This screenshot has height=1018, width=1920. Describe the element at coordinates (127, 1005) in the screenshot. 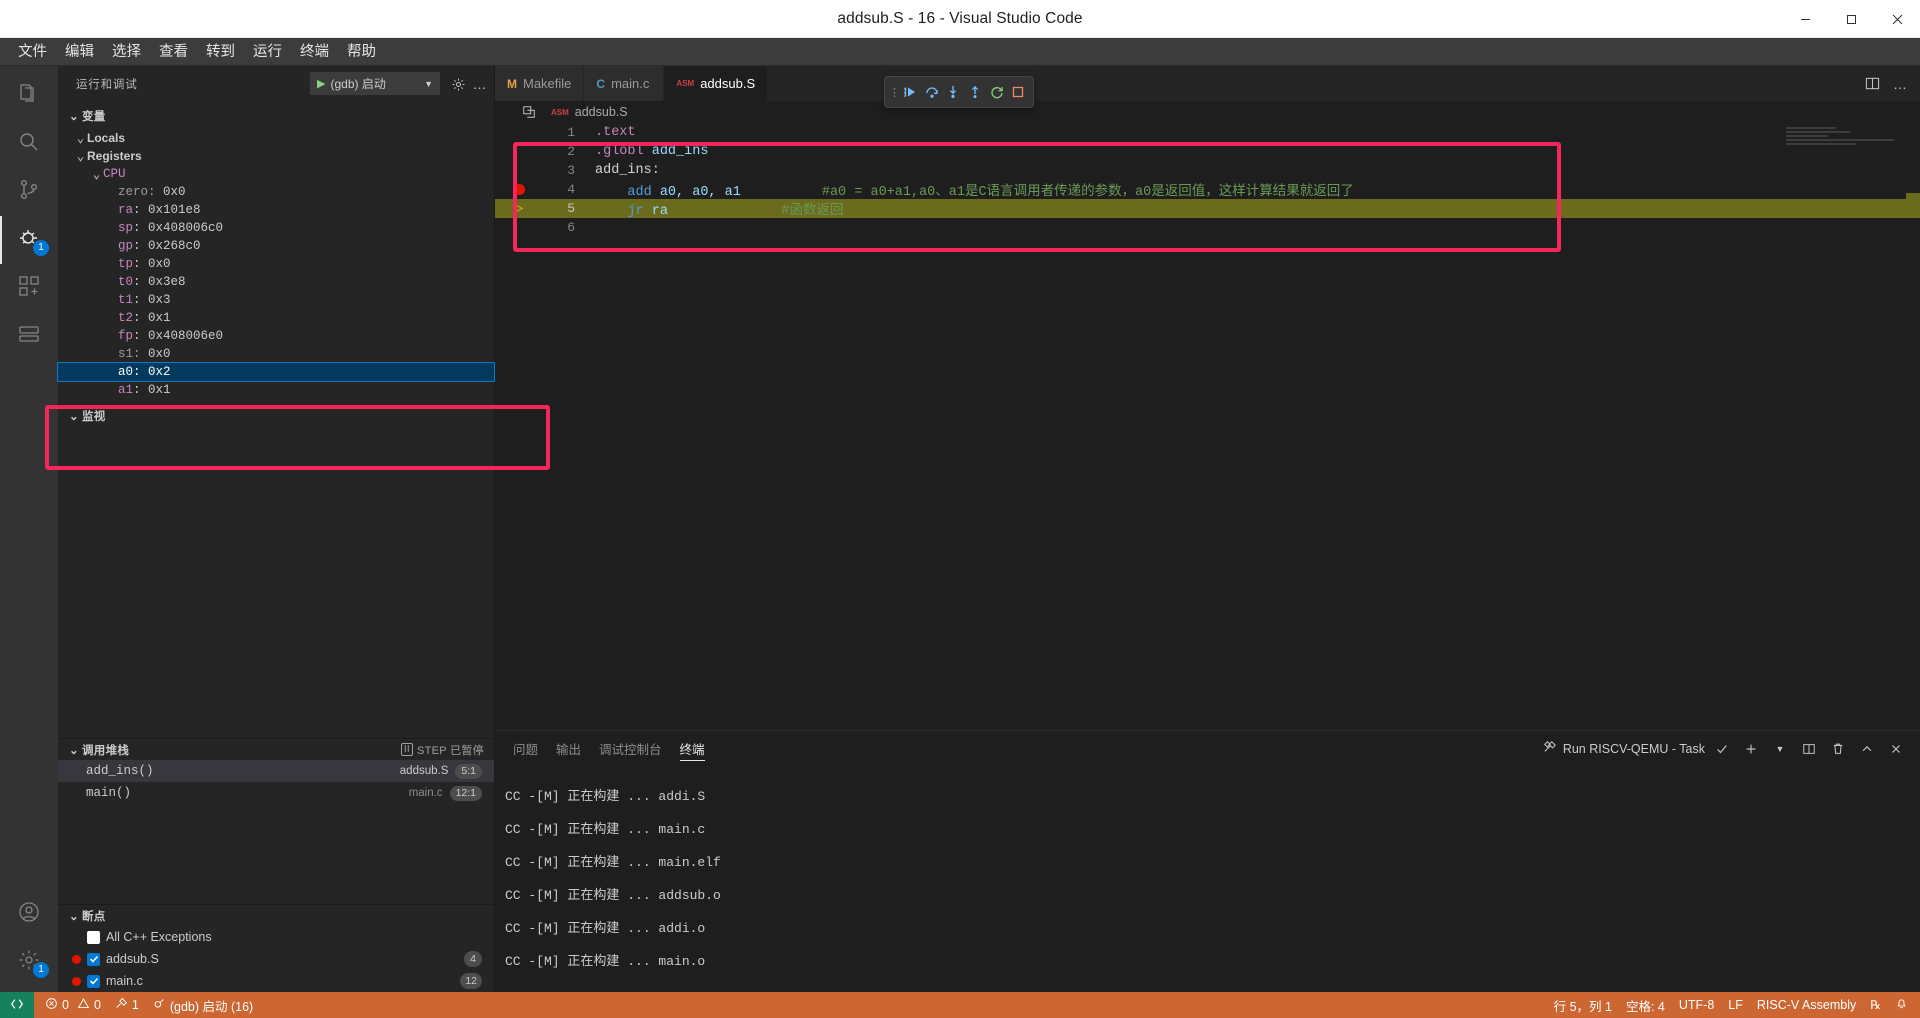

I see `status-ports: 1` at that location.